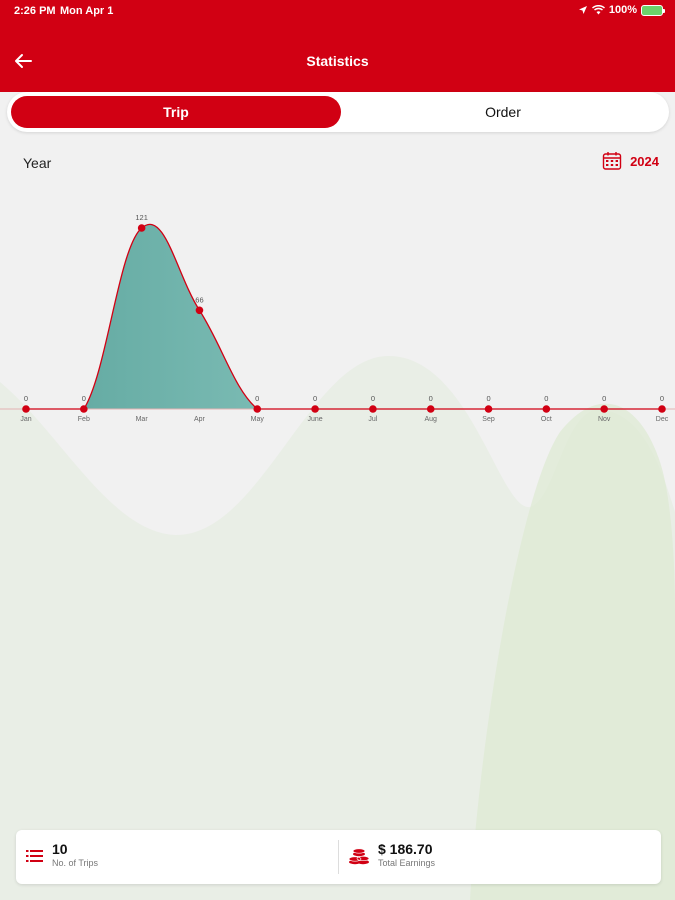 The height and width of the screenshot is (900, 675). Describe the element at coordinates (200, 419) in the screenshot. I see `x-tick-label: Apr` at that location.